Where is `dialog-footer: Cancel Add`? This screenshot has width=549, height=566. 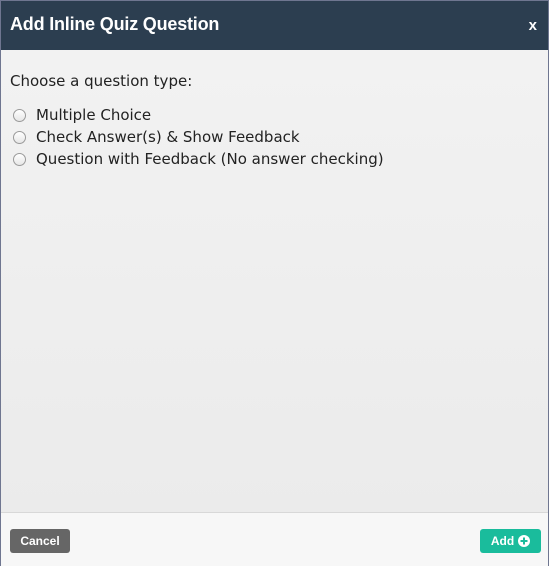
dialog-footer: Cancel Add is located at coordinates (274, 539).